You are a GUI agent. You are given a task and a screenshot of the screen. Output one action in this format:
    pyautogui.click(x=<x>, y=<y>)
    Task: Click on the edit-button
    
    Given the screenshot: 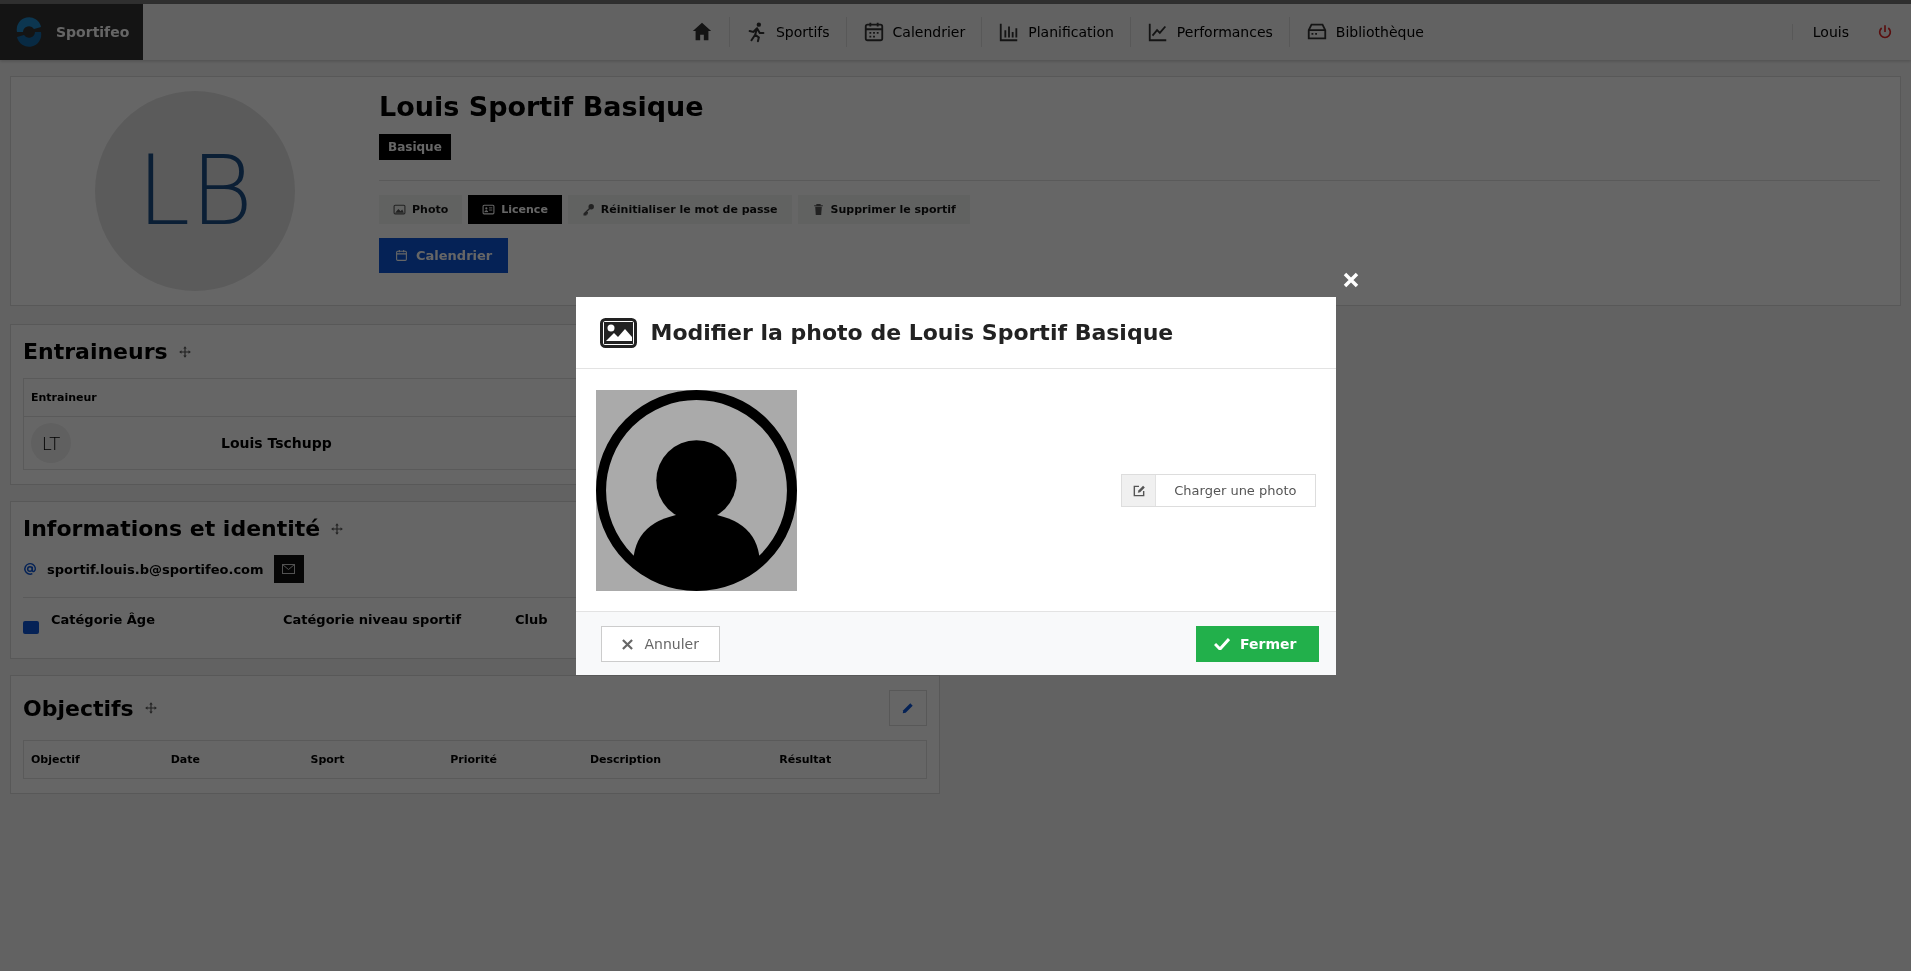 What is the action you would take?
    pyautogui.click(x=908, y=708)
    